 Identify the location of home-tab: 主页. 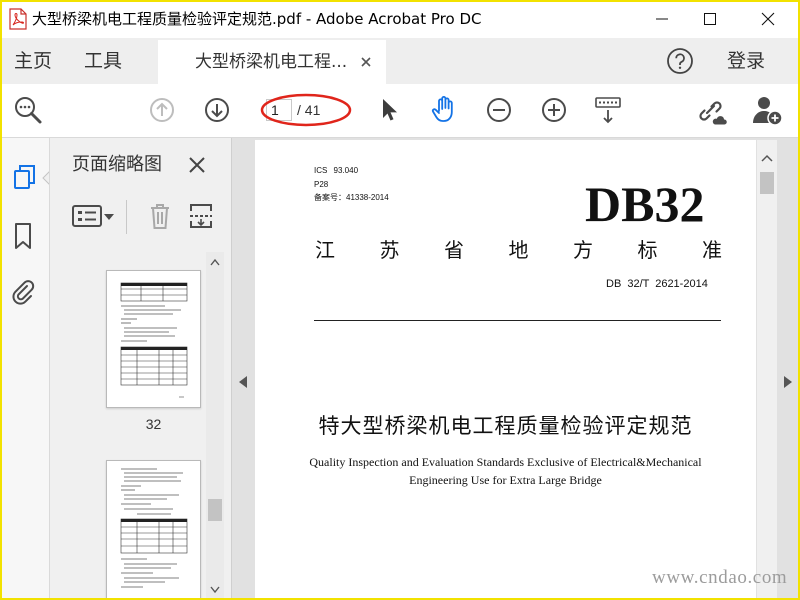
(33, 61).